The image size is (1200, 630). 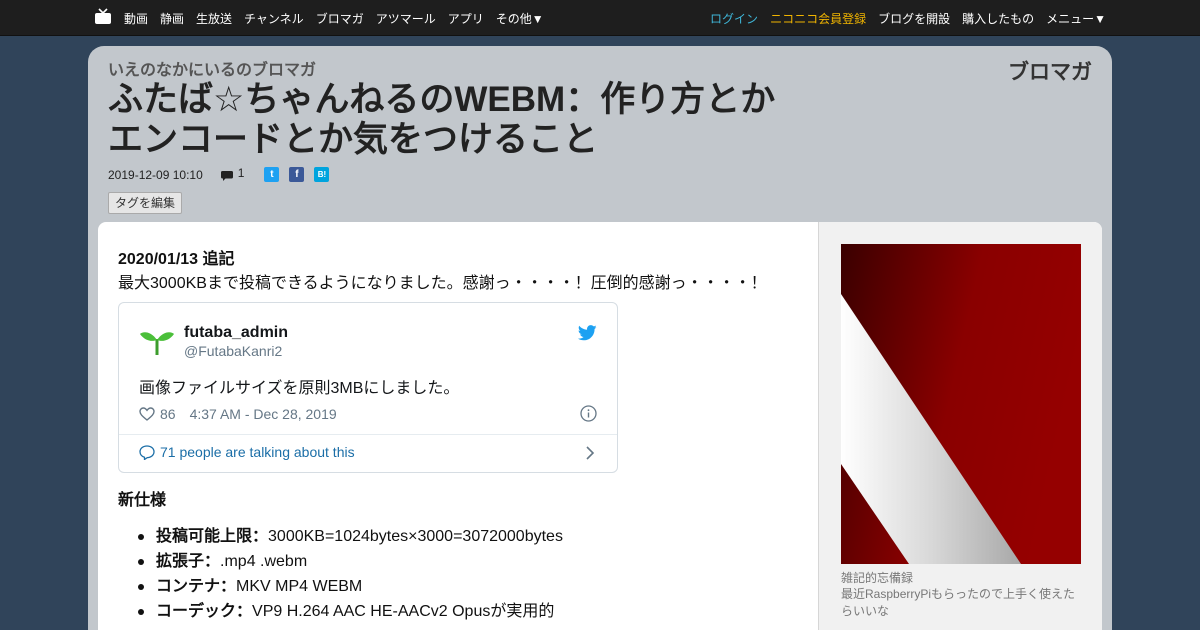 What do you see at coordinates (155, 174) in the screenshot?
I see `post-datetime: 2019-12-09 10:10` at bounding box center [155, 174].